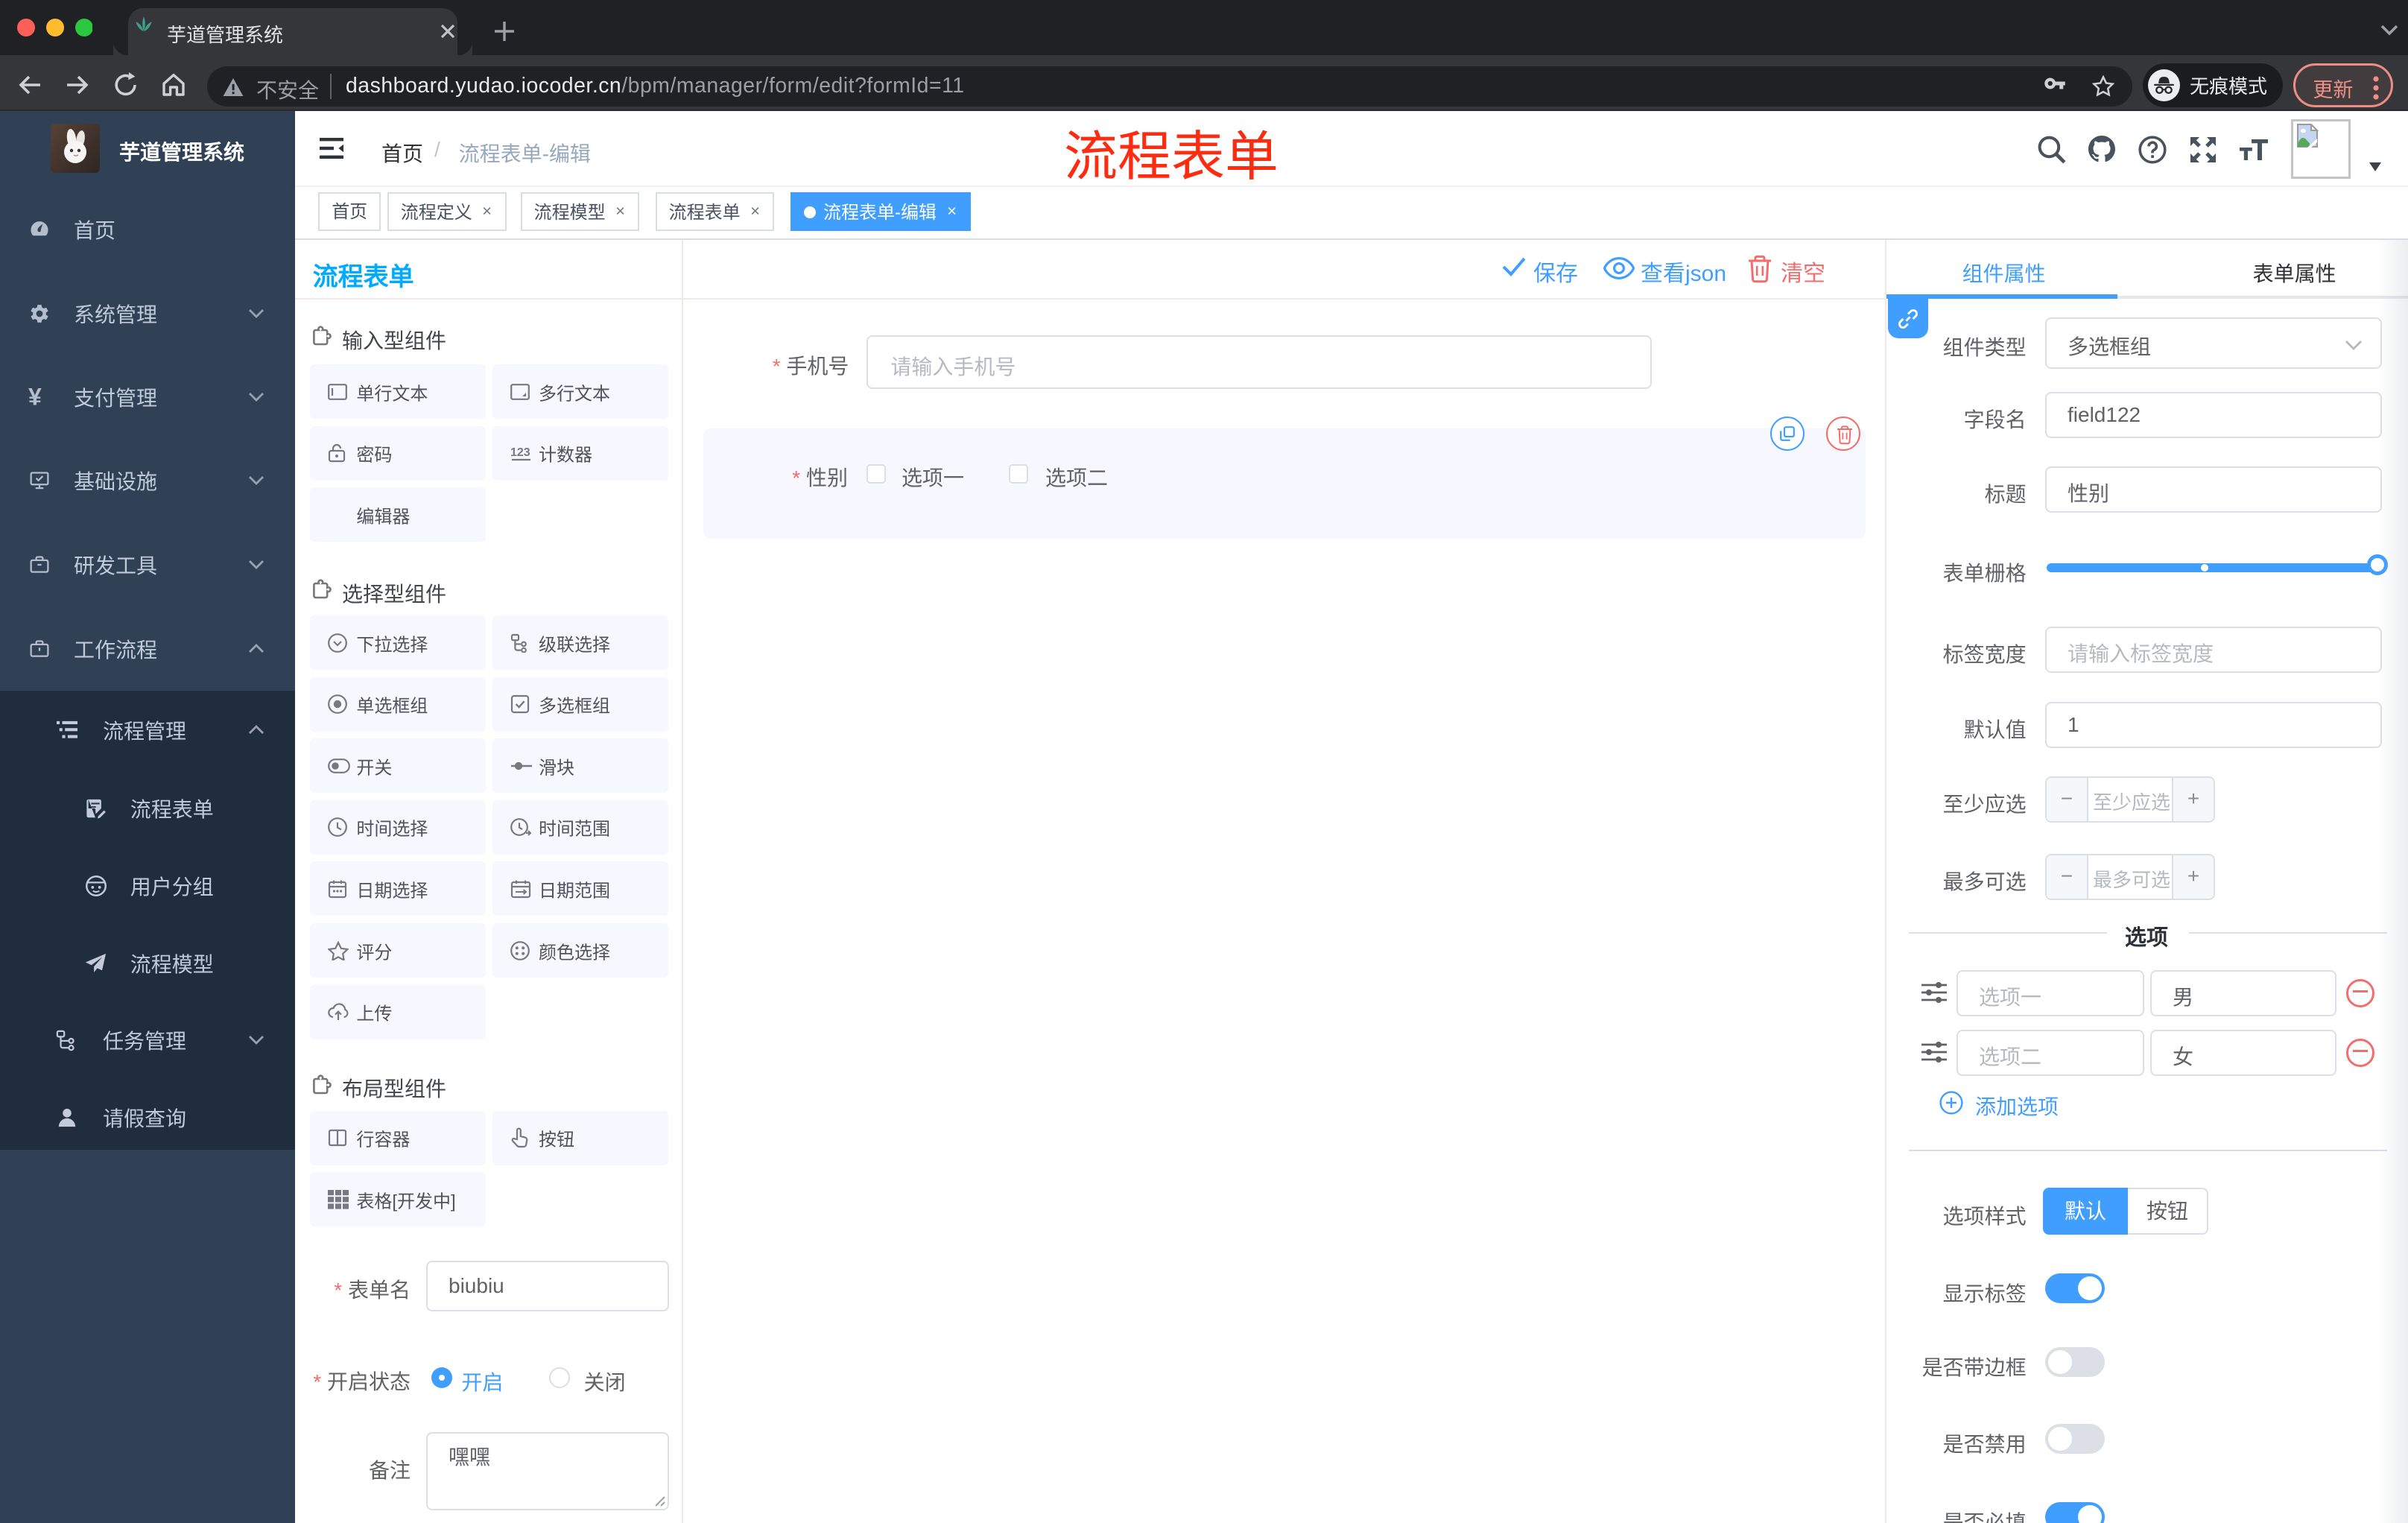 This screenshot has height=1523, width=2408. Describe the element at coordinates (520, 453) in the screenshot. I see `svg-text: 123` at that location.